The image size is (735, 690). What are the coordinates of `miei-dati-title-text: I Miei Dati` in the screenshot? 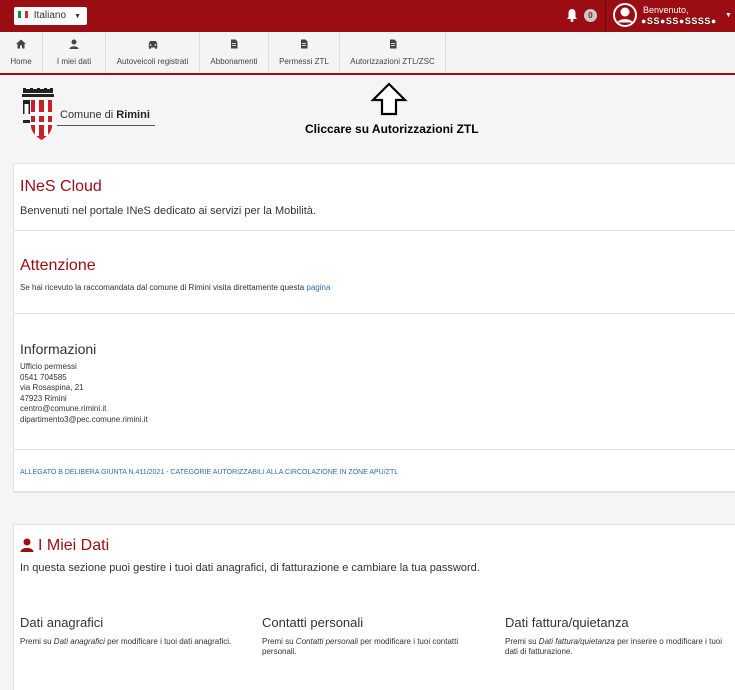 It's located at (74, 545).